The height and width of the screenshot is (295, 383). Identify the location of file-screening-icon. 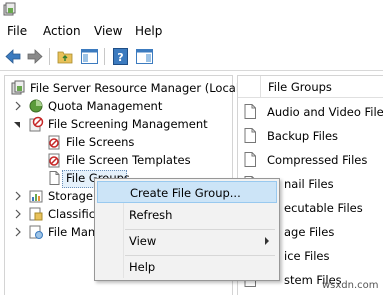
(36, 124).